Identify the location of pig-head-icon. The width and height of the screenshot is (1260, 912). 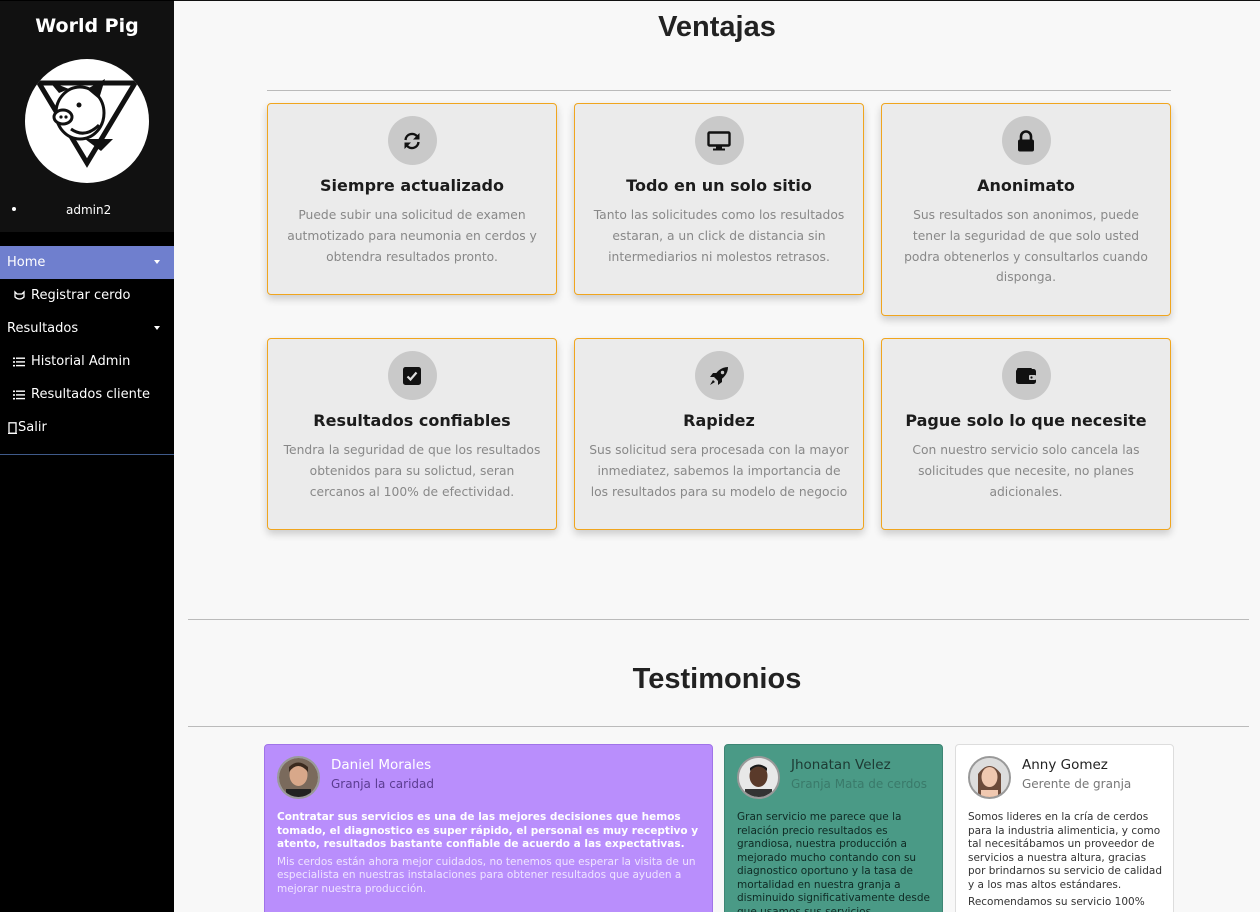
(19, 296).